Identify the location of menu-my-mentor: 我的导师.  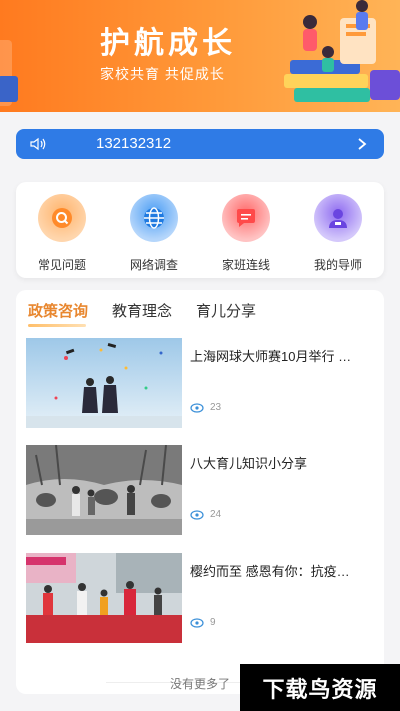
(338, 236).